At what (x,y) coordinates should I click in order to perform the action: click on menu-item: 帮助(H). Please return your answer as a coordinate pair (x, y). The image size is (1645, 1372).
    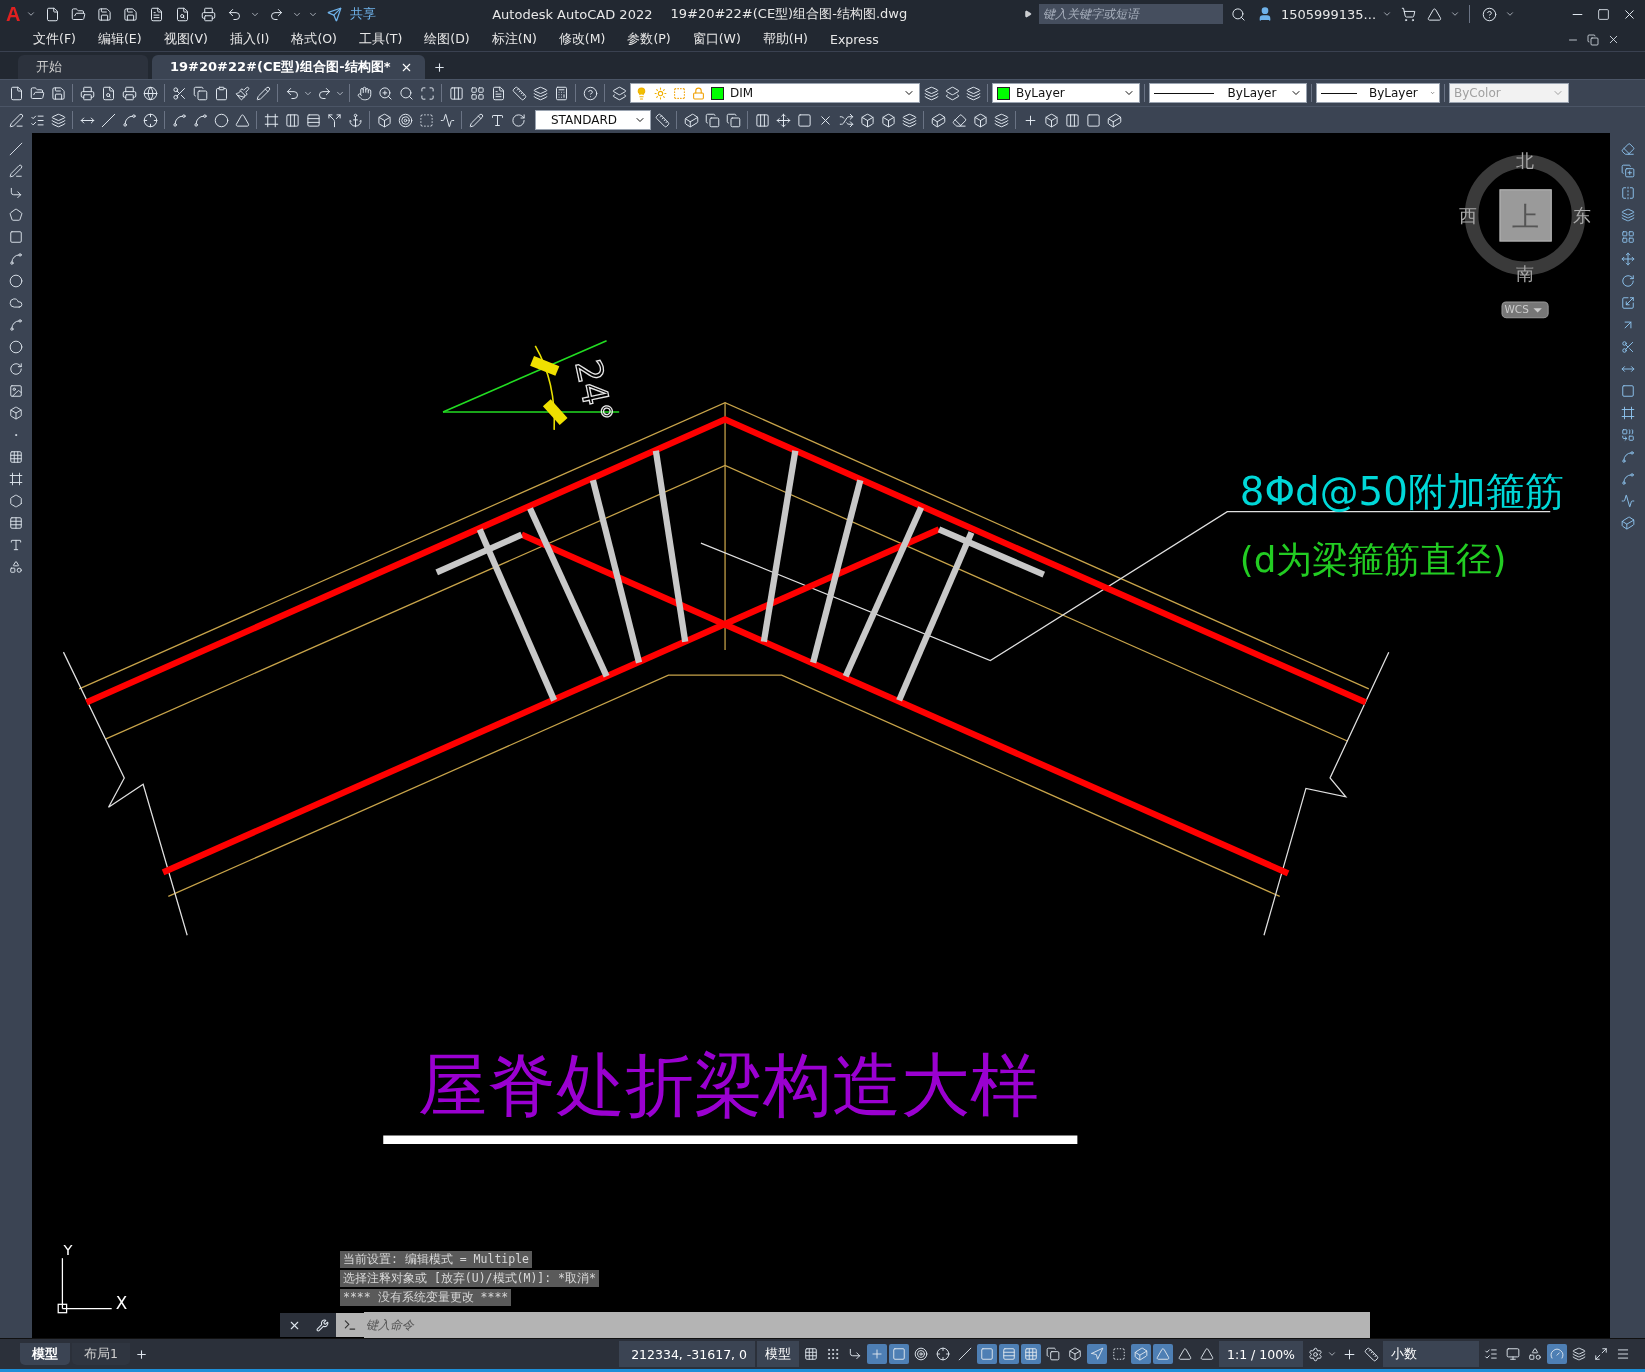
    Looking at the image, I should click on (785, 39).